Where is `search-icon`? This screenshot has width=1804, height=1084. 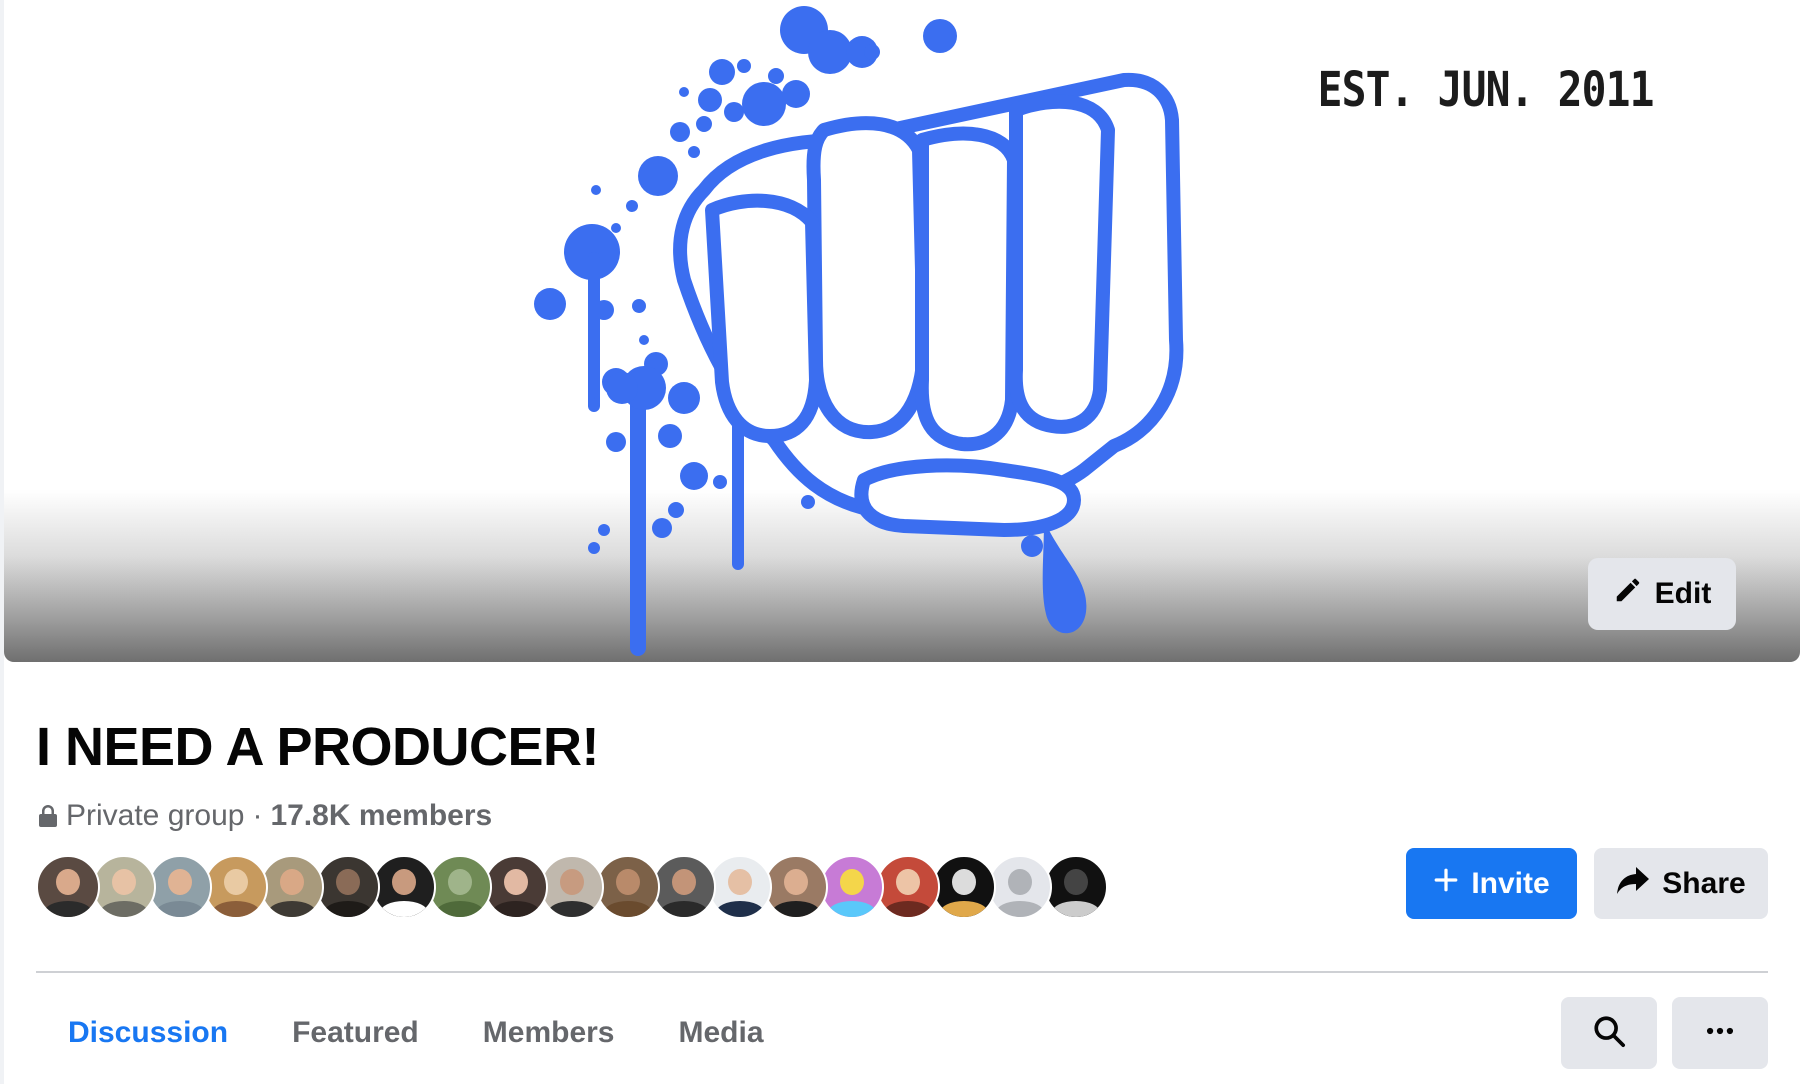
search-icon is located at coordinates (1609, 1033).